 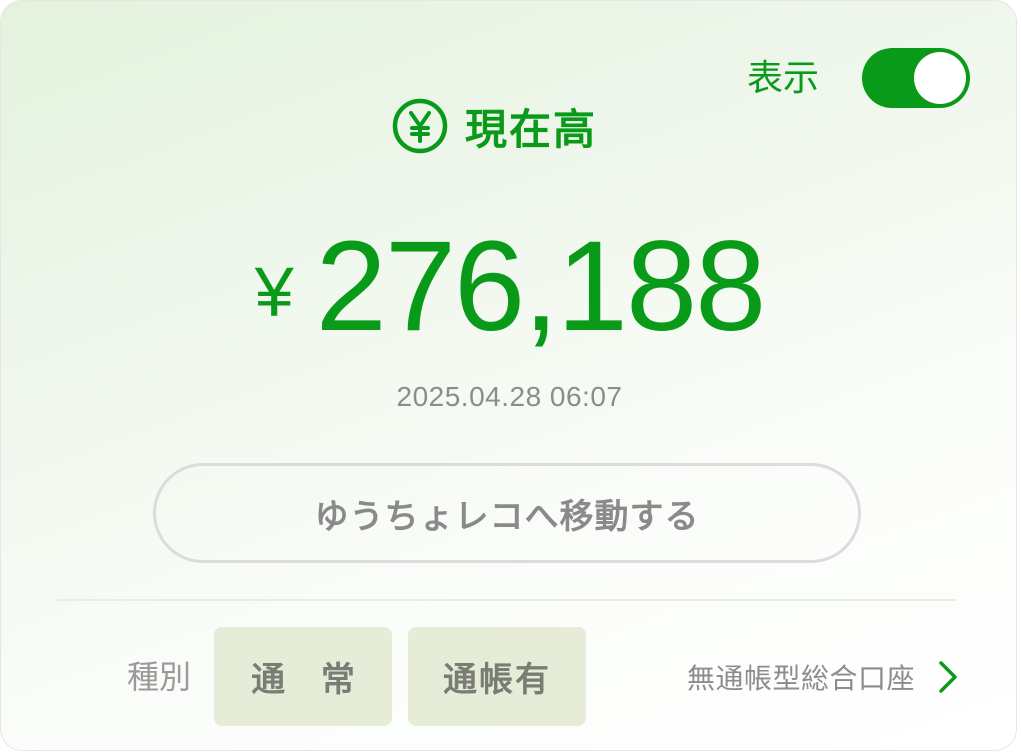 What do you see at coordinates (948, 677) in the screenshot?
I see `chevron-right-icon` at bounding box center [948, 677].